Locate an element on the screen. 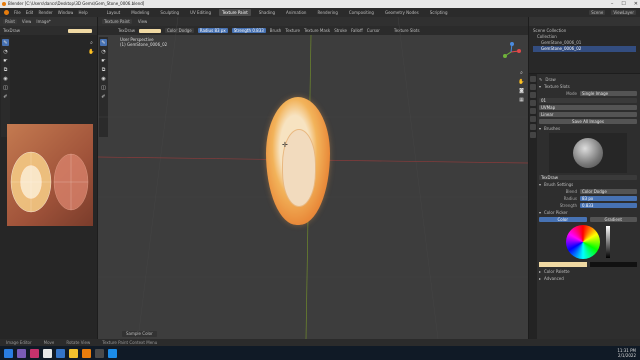 Image resolution: width=640 pixels, height=360 pixels. uvmap-dropdown: UVMap is located at coordinates (588, 107).